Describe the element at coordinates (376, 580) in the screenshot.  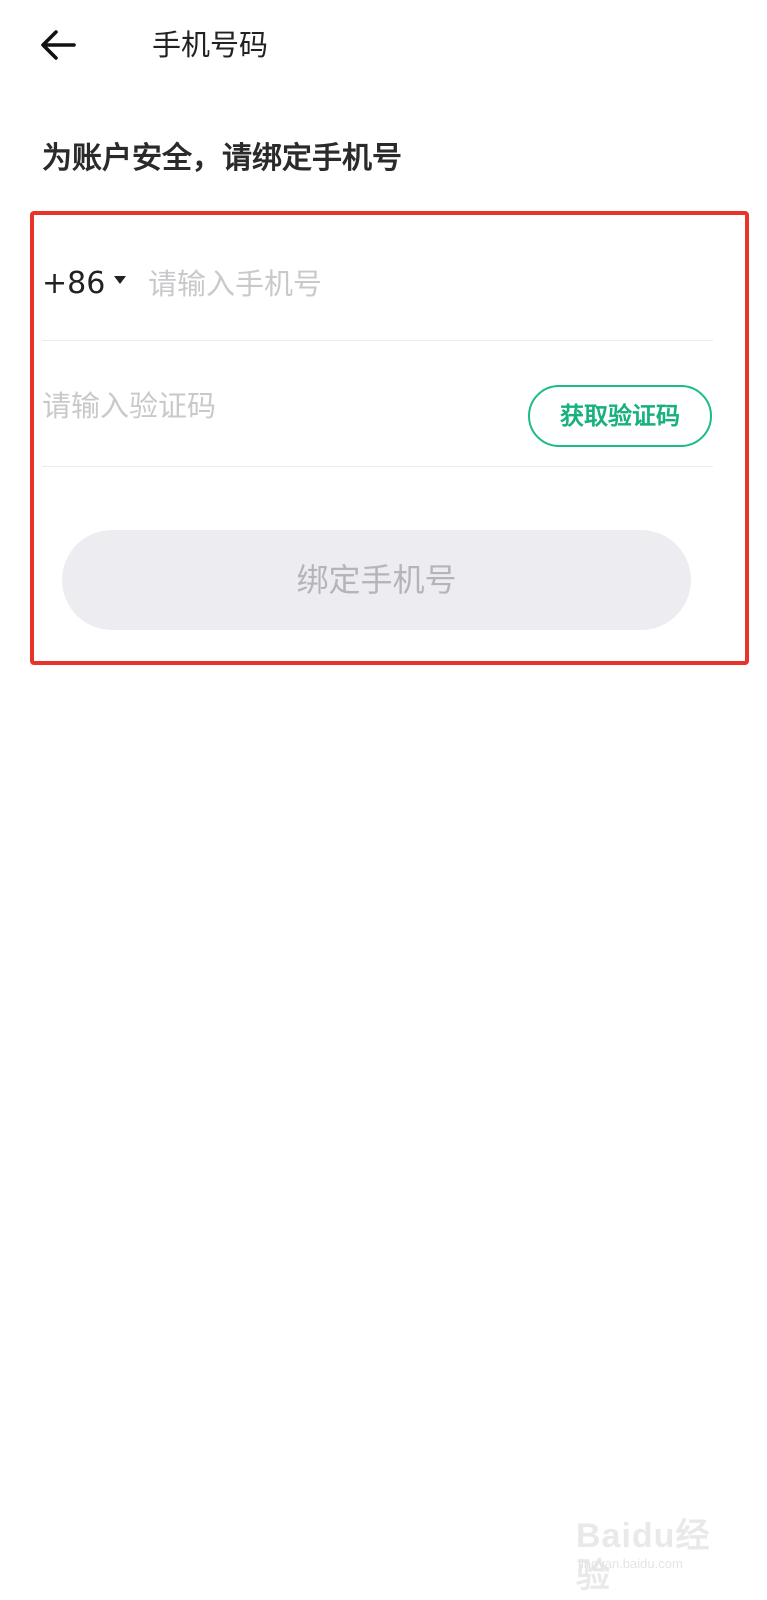
I see `bind-phone-button: 绑定手机号` at that location.